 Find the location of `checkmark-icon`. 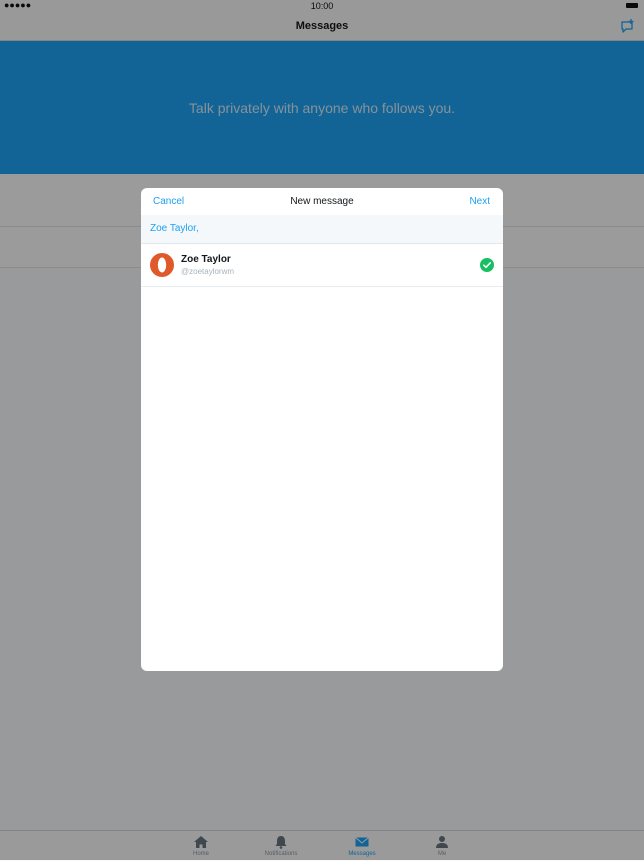

checkmark-icon is located at coordinates (487, 265).